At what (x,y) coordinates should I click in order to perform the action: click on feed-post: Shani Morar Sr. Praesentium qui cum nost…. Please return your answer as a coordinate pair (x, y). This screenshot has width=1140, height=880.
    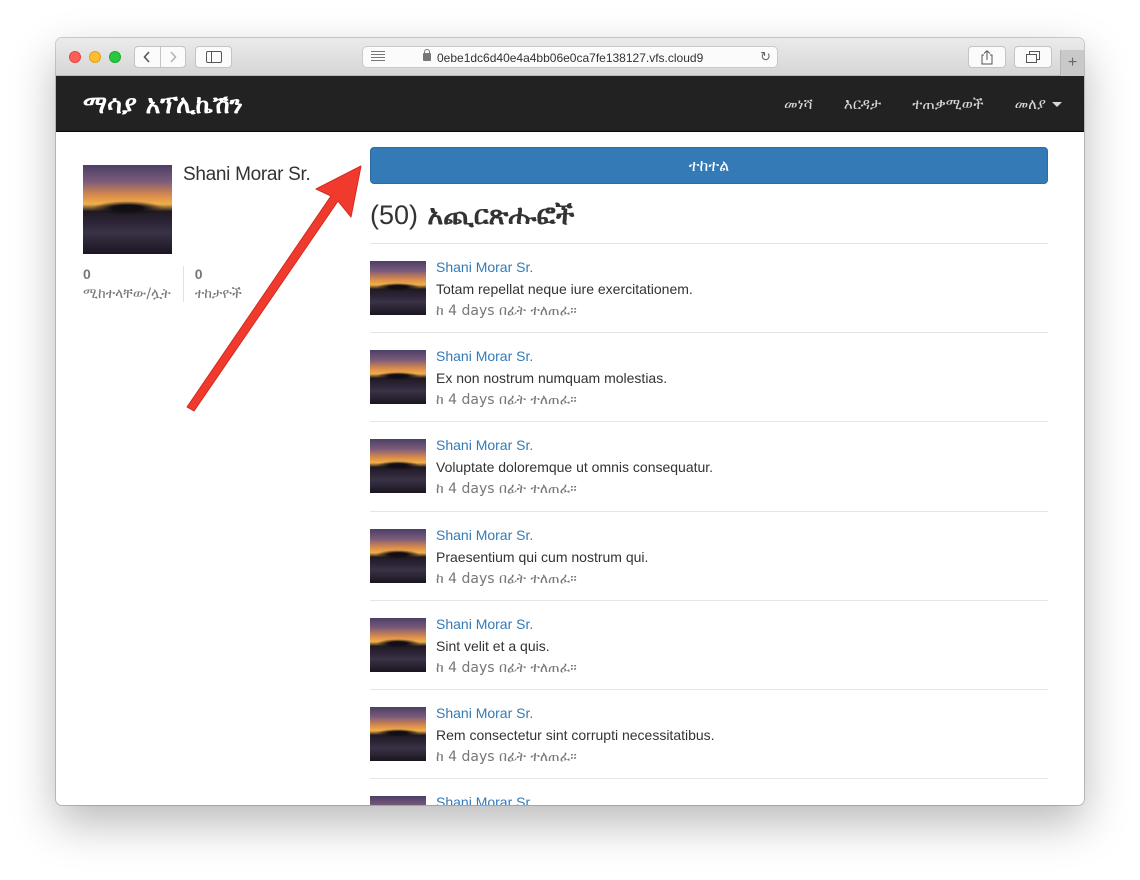
    Looking at the image, I should click on (709, 556).